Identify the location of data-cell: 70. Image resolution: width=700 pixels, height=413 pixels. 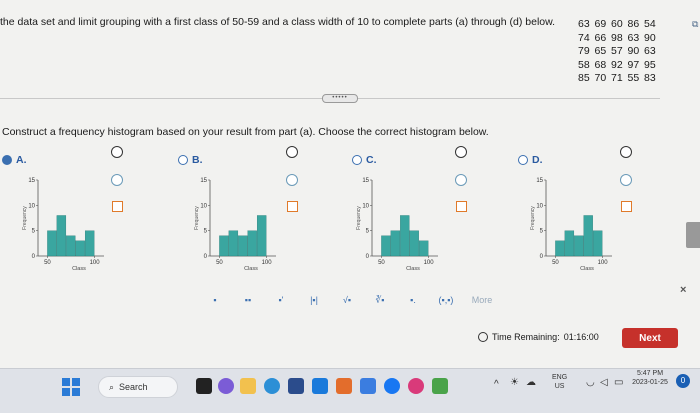
(600, 78).